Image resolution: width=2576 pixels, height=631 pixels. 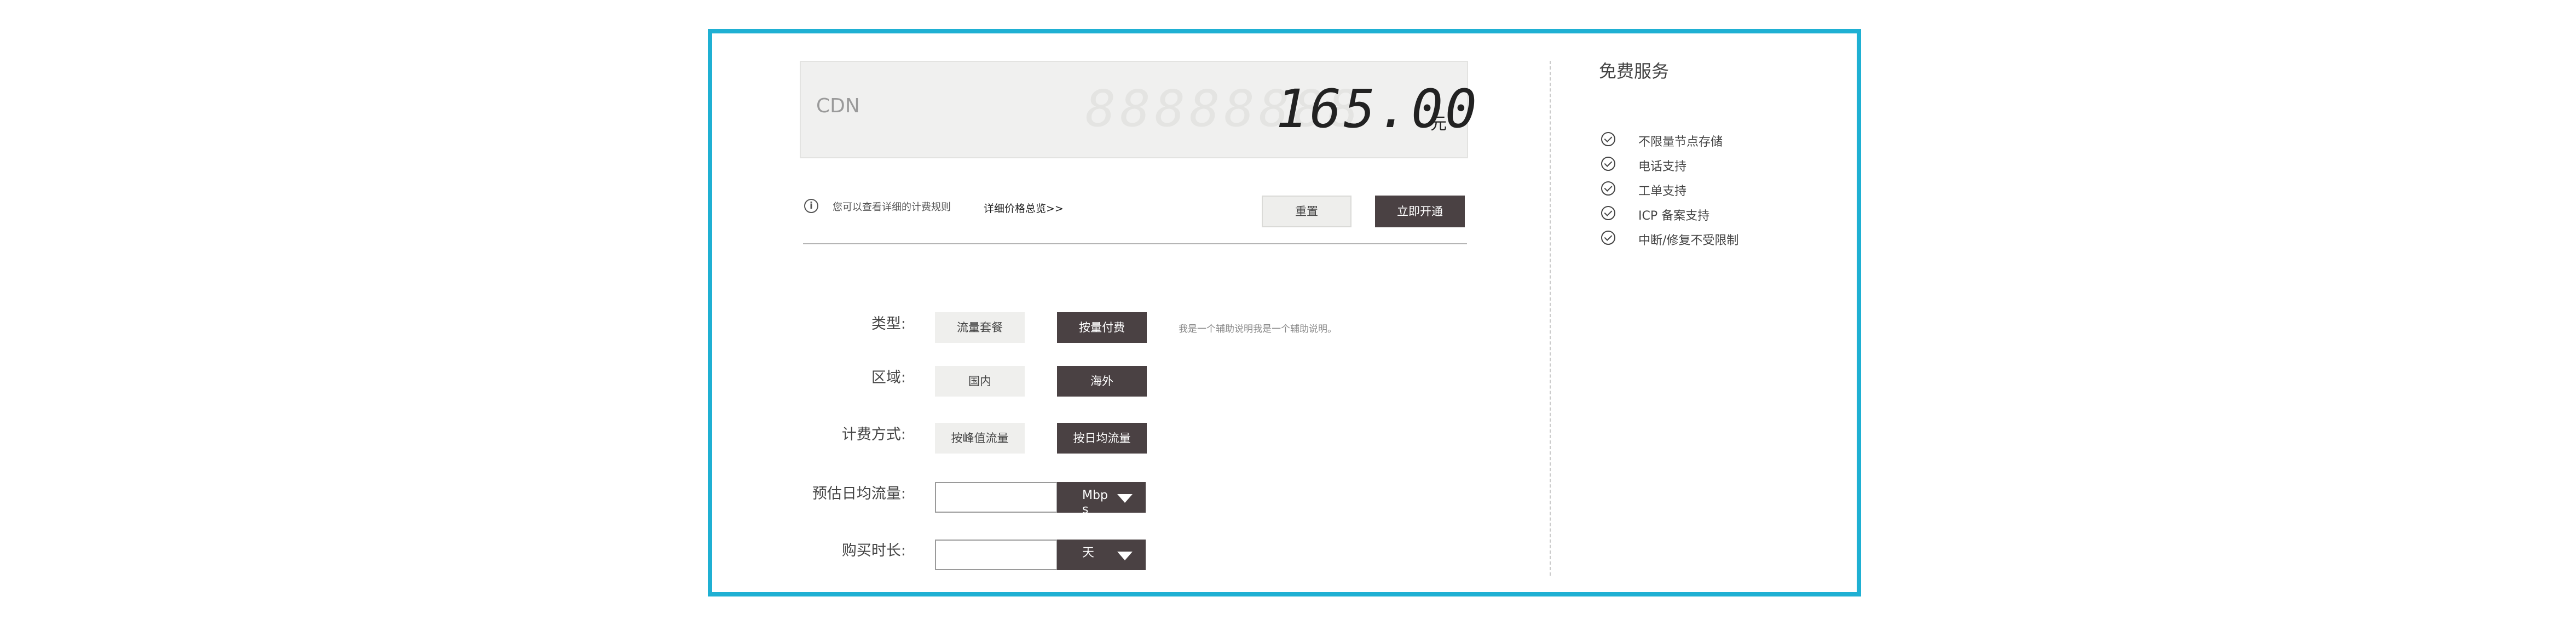 I want to click on free-service-item-label: 不限量节点存储, so click(x=1681, y=142).